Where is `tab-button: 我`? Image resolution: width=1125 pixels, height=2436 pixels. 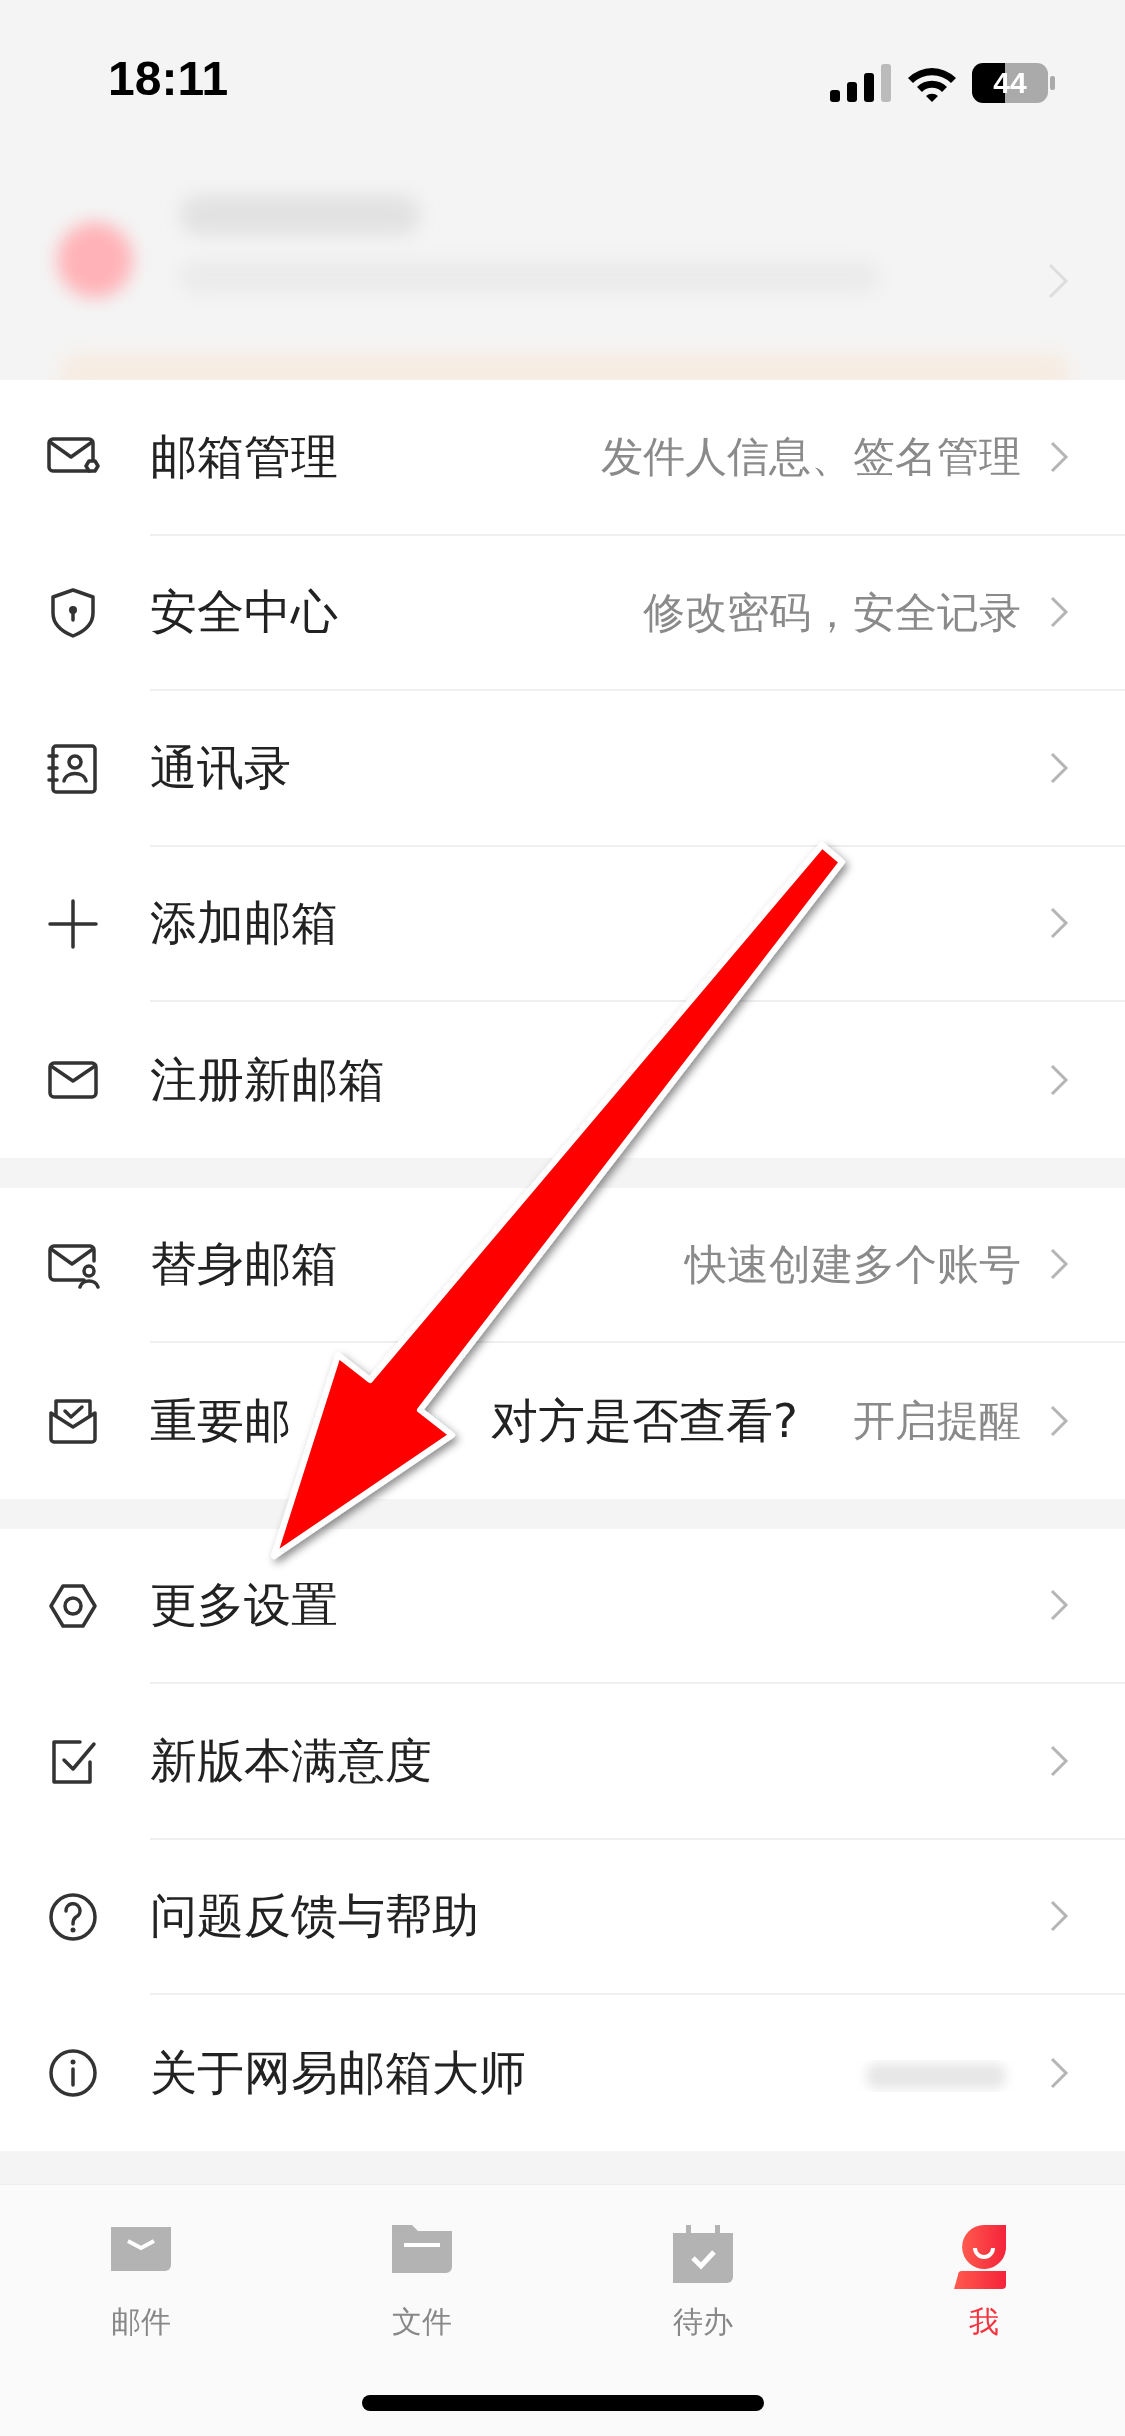
tab-button: 我 is located at coordinates (984, 2284).